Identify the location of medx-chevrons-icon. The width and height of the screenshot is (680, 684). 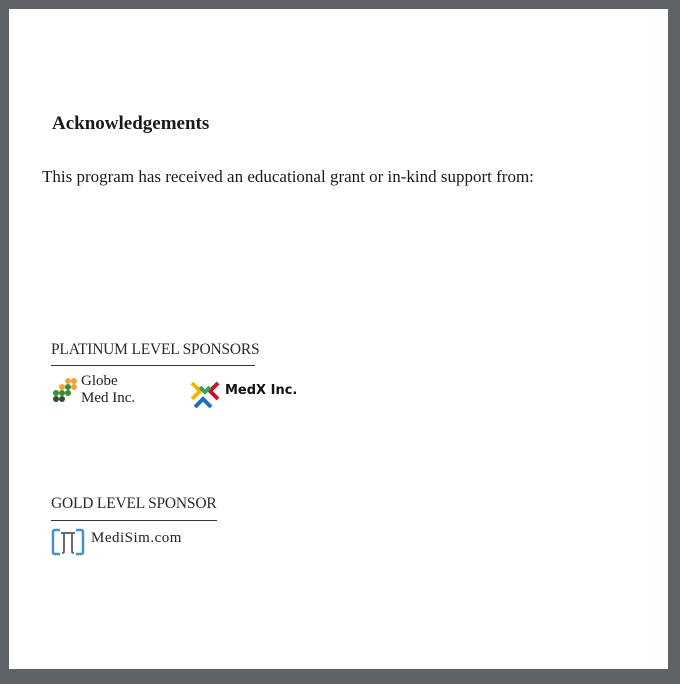
(205, 395).